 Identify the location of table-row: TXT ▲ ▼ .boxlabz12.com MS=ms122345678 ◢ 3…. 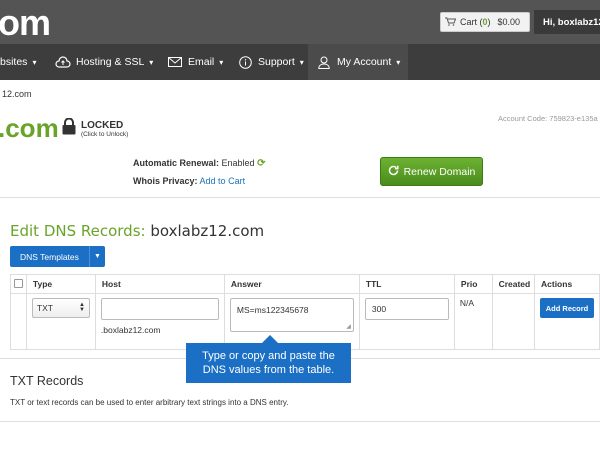
(305, 321).